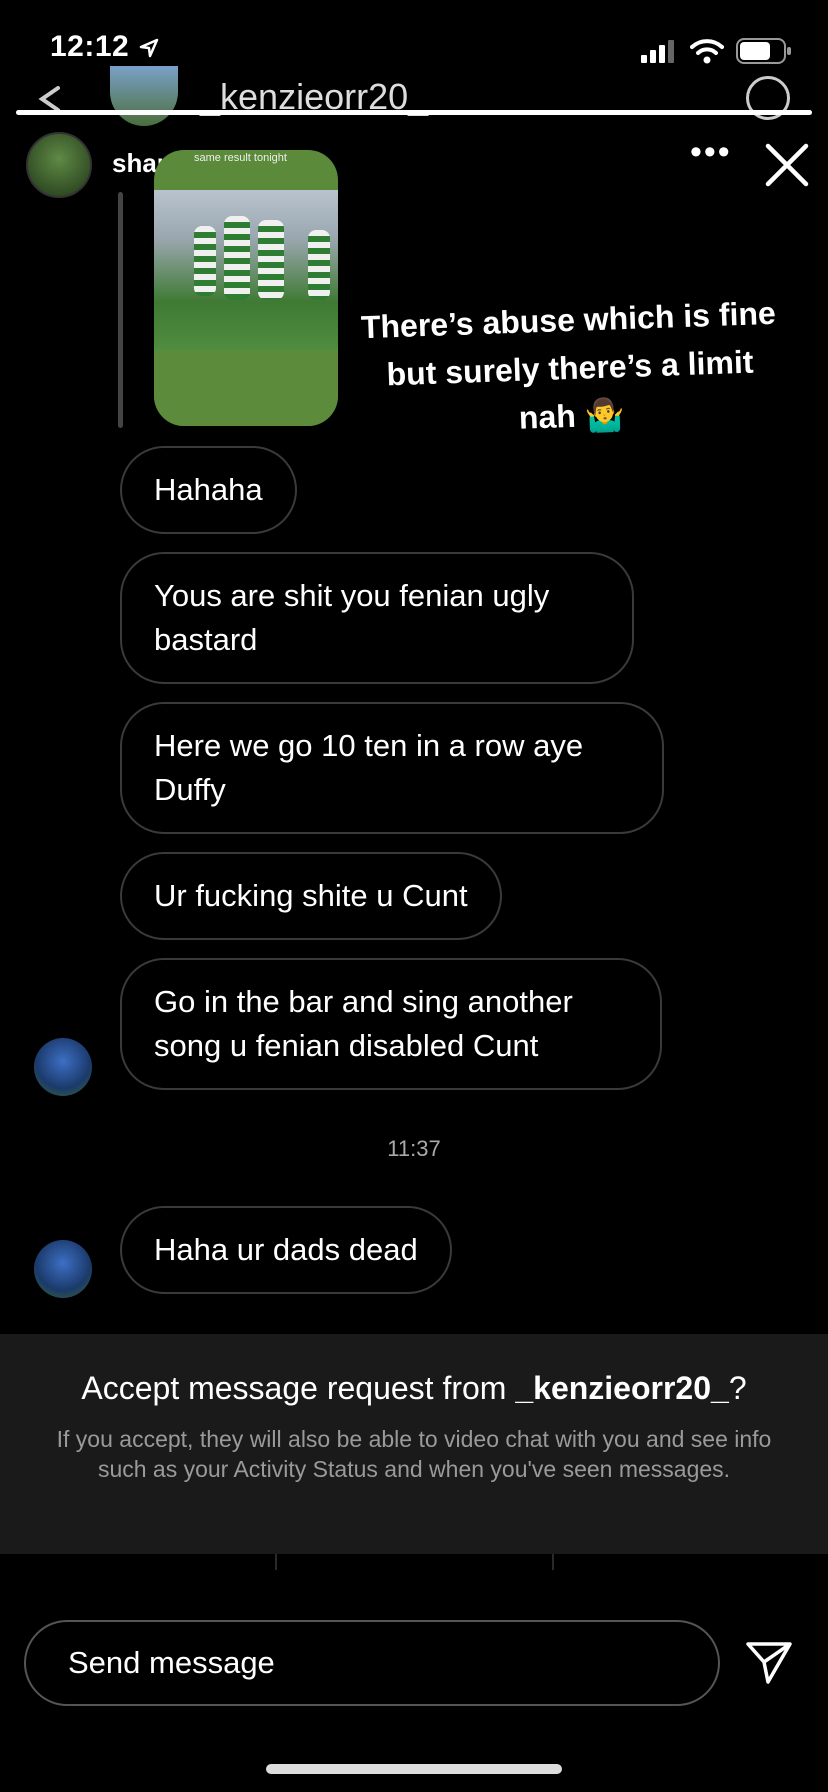 This screenshot has height=1792, width=828. I want to click on more-options-icon: •••, so click(711, 152).